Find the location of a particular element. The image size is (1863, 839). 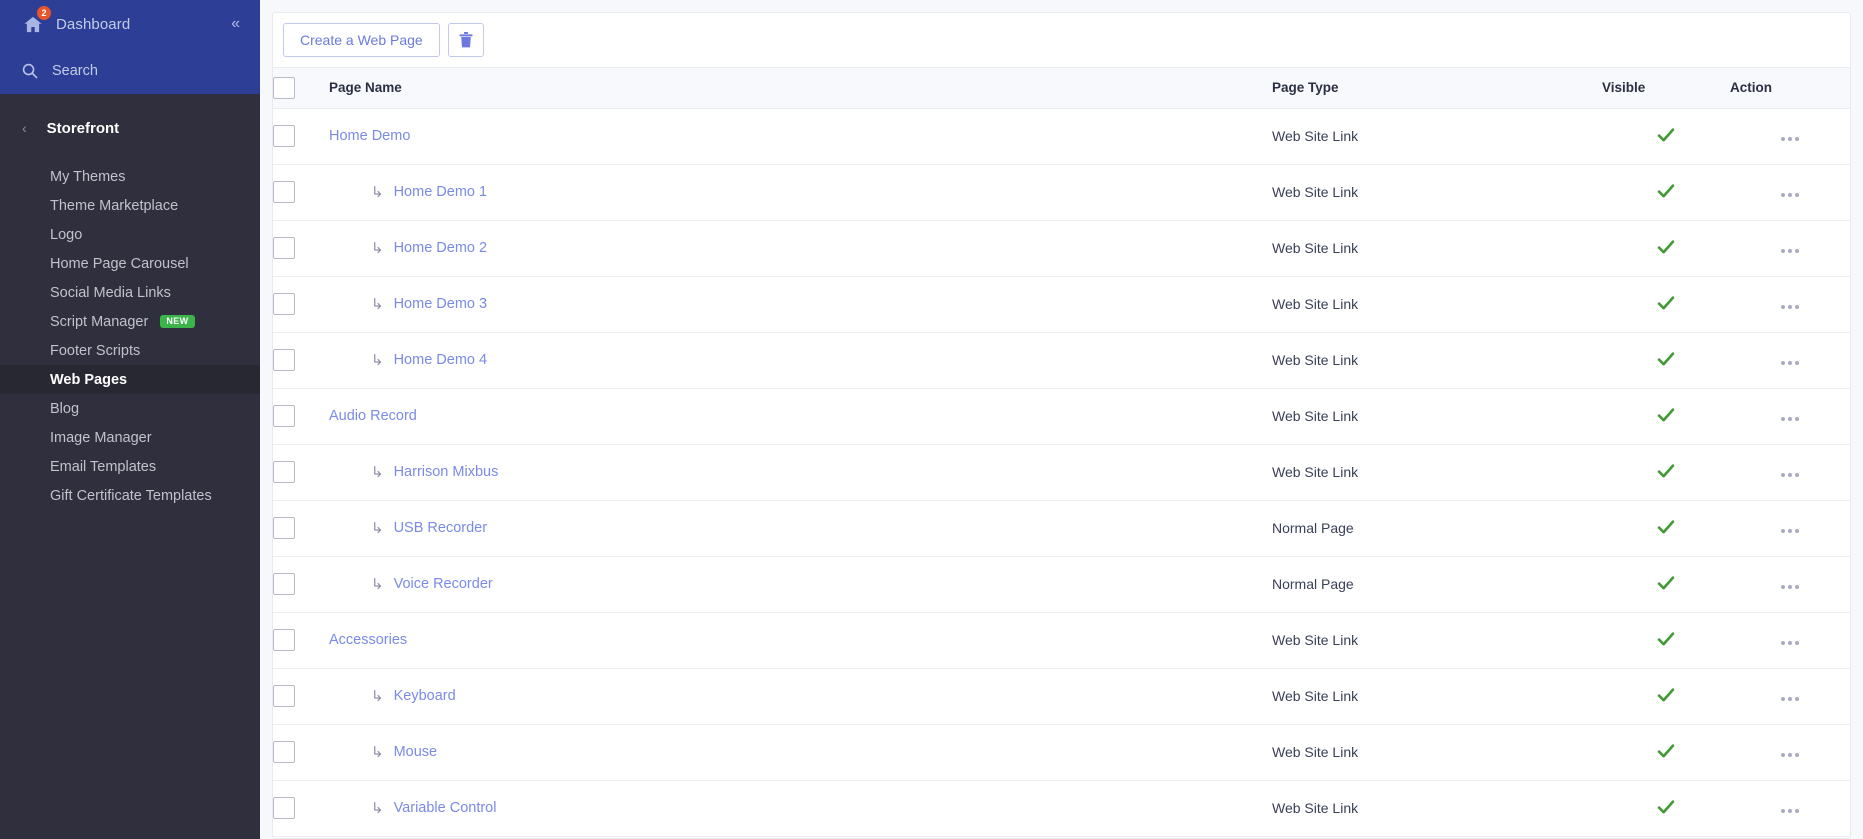

sidebar-item-gift-certificate-templates: Gift Certificate Templates is located at coordinates (130, 495).